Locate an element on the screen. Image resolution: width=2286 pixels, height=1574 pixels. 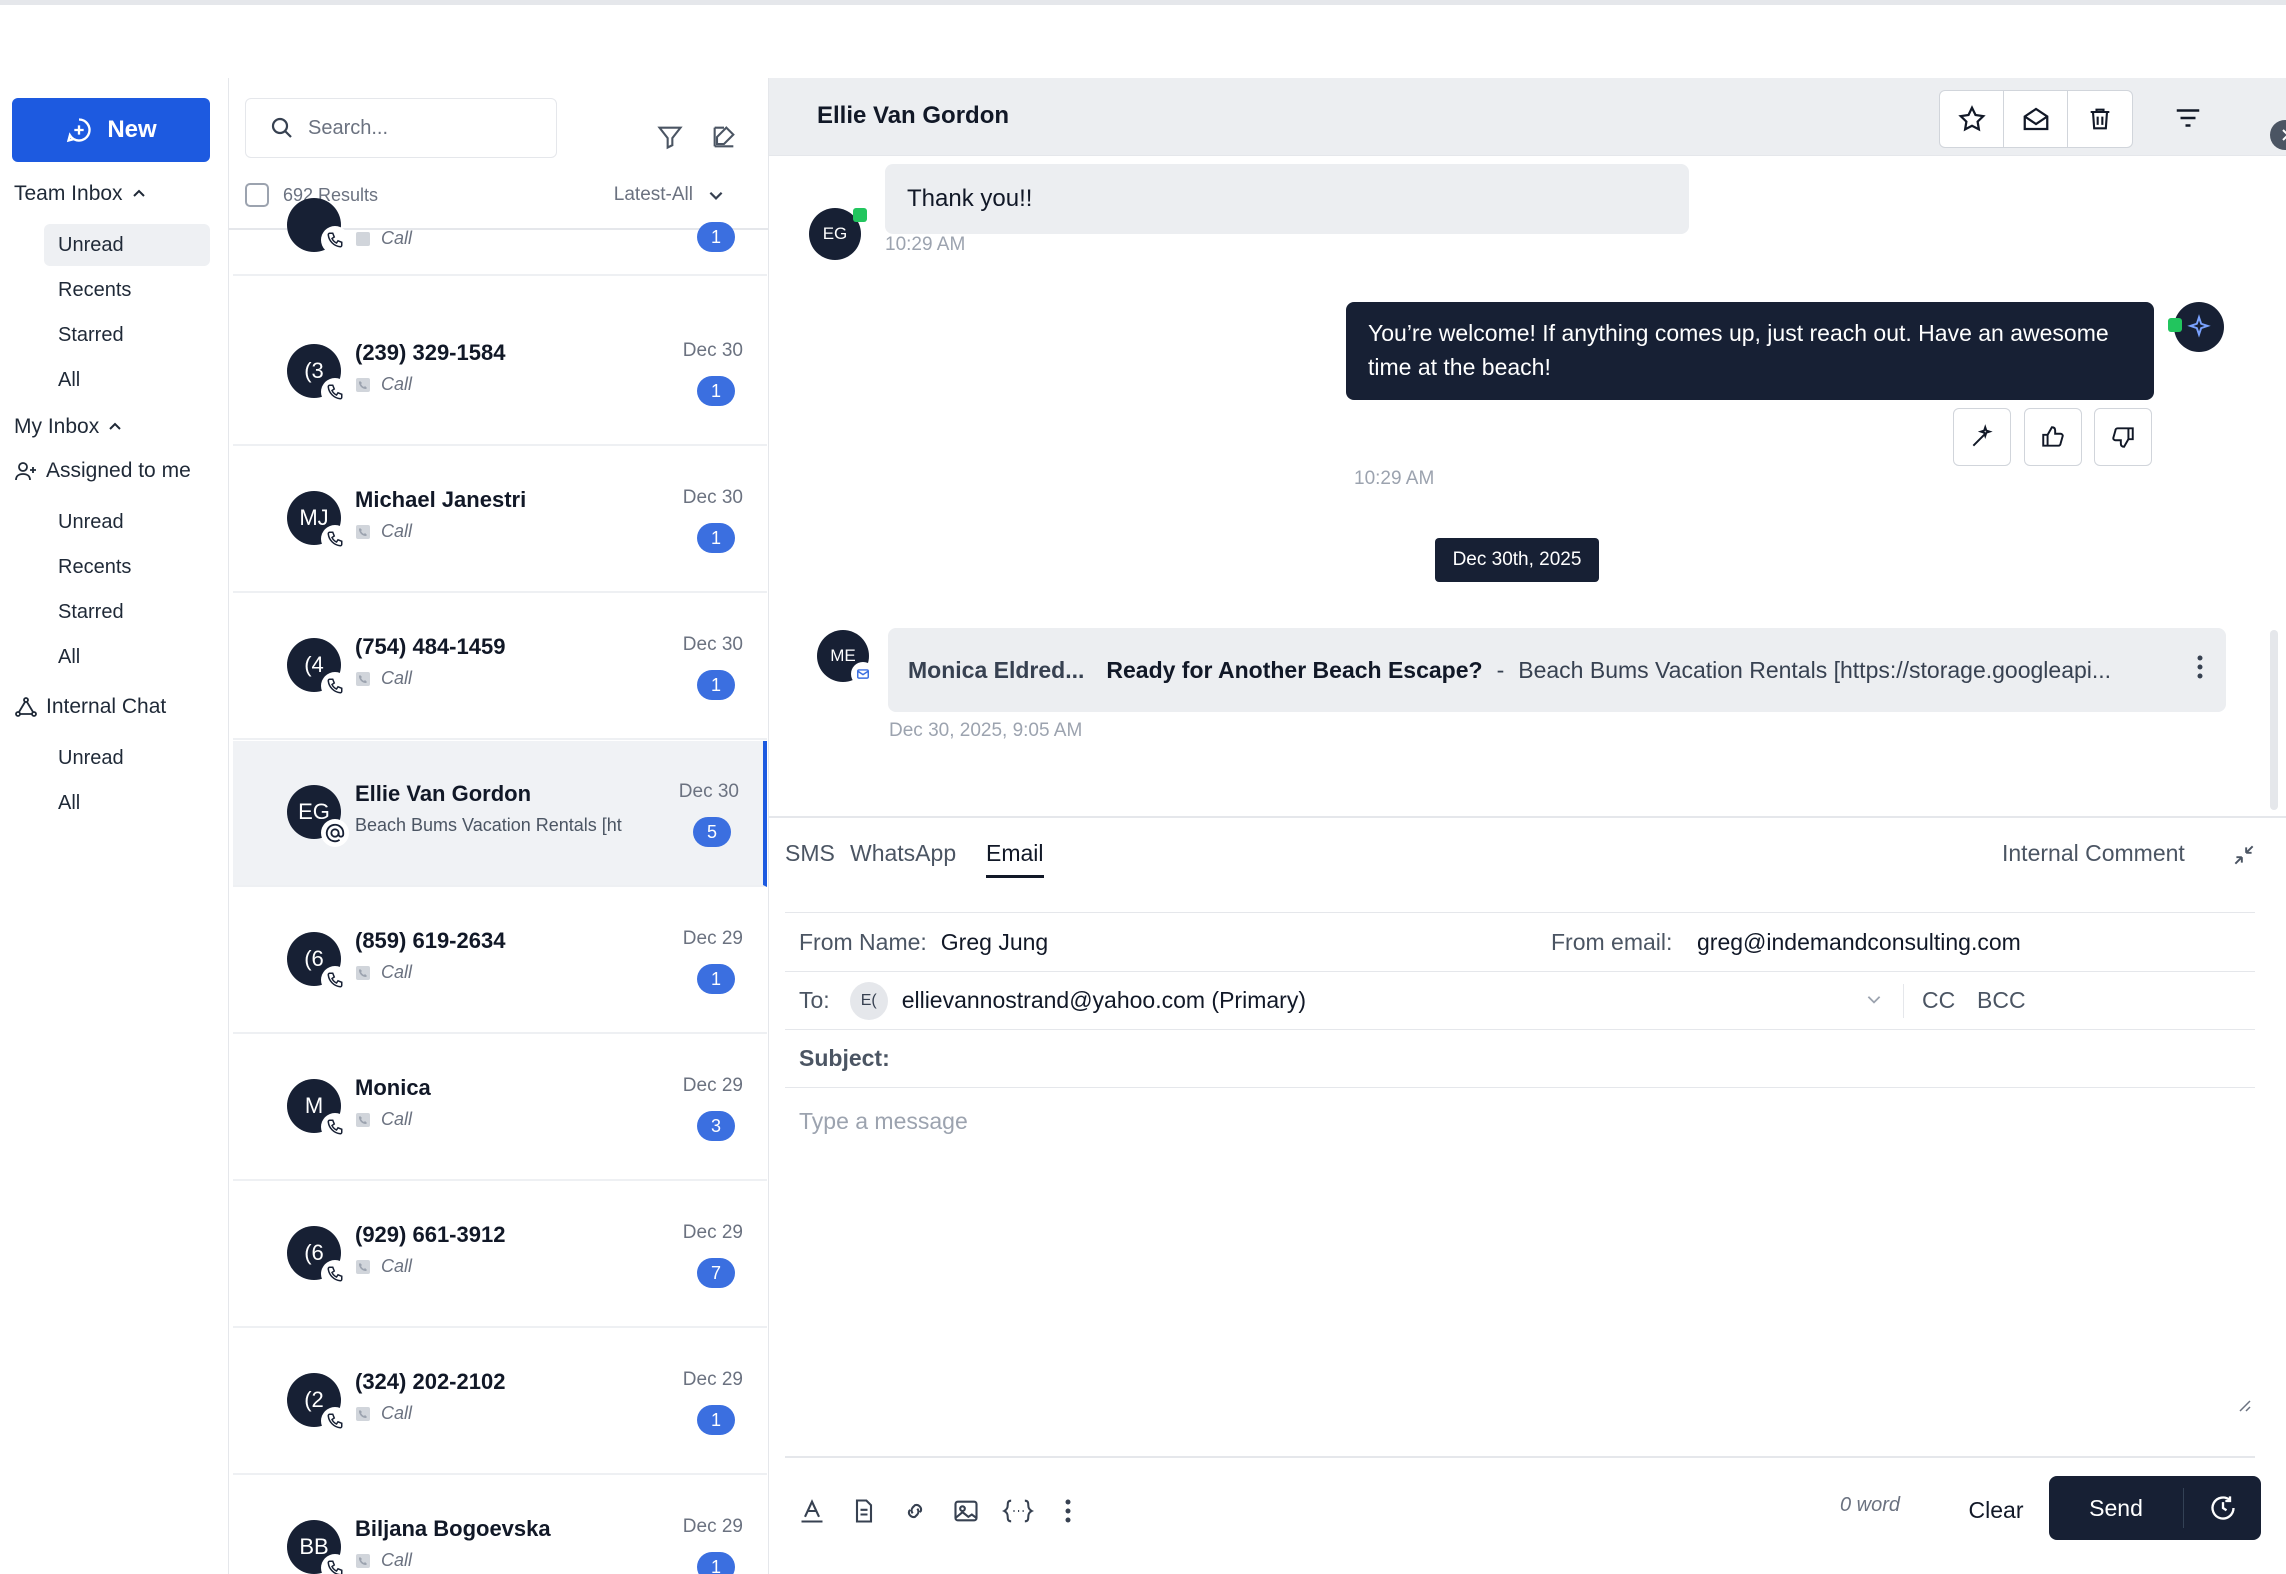
list-item: (6 (929) 661-3912 Call Dec 29 7 is located at coordinates (500, 1255).